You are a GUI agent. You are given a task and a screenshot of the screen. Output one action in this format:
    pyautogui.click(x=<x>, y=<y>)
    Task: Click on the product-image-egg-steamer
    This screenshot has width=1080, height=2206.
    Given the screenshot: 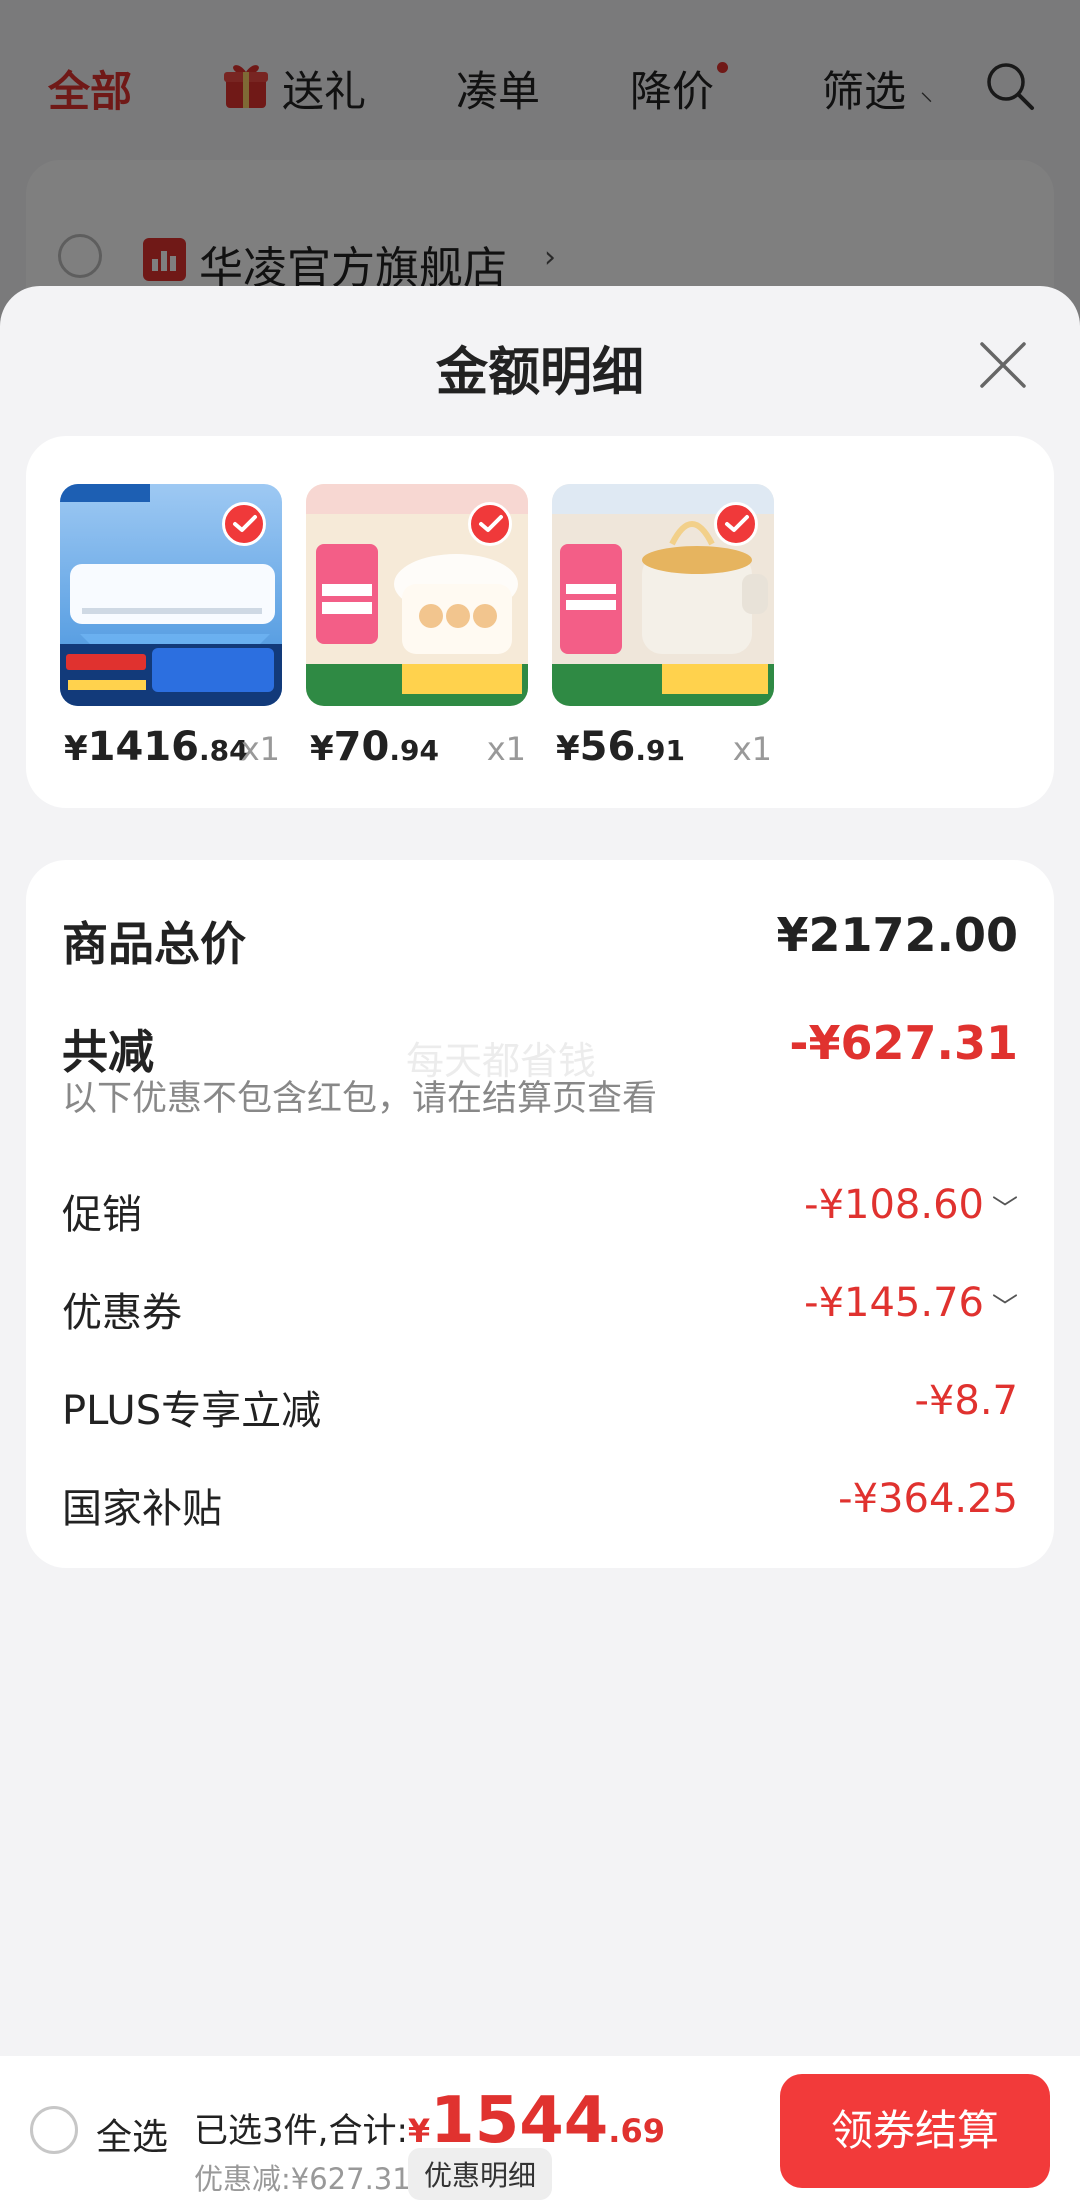 What is the action you would take?
    pyautogui.click(x=417, y=595)
    